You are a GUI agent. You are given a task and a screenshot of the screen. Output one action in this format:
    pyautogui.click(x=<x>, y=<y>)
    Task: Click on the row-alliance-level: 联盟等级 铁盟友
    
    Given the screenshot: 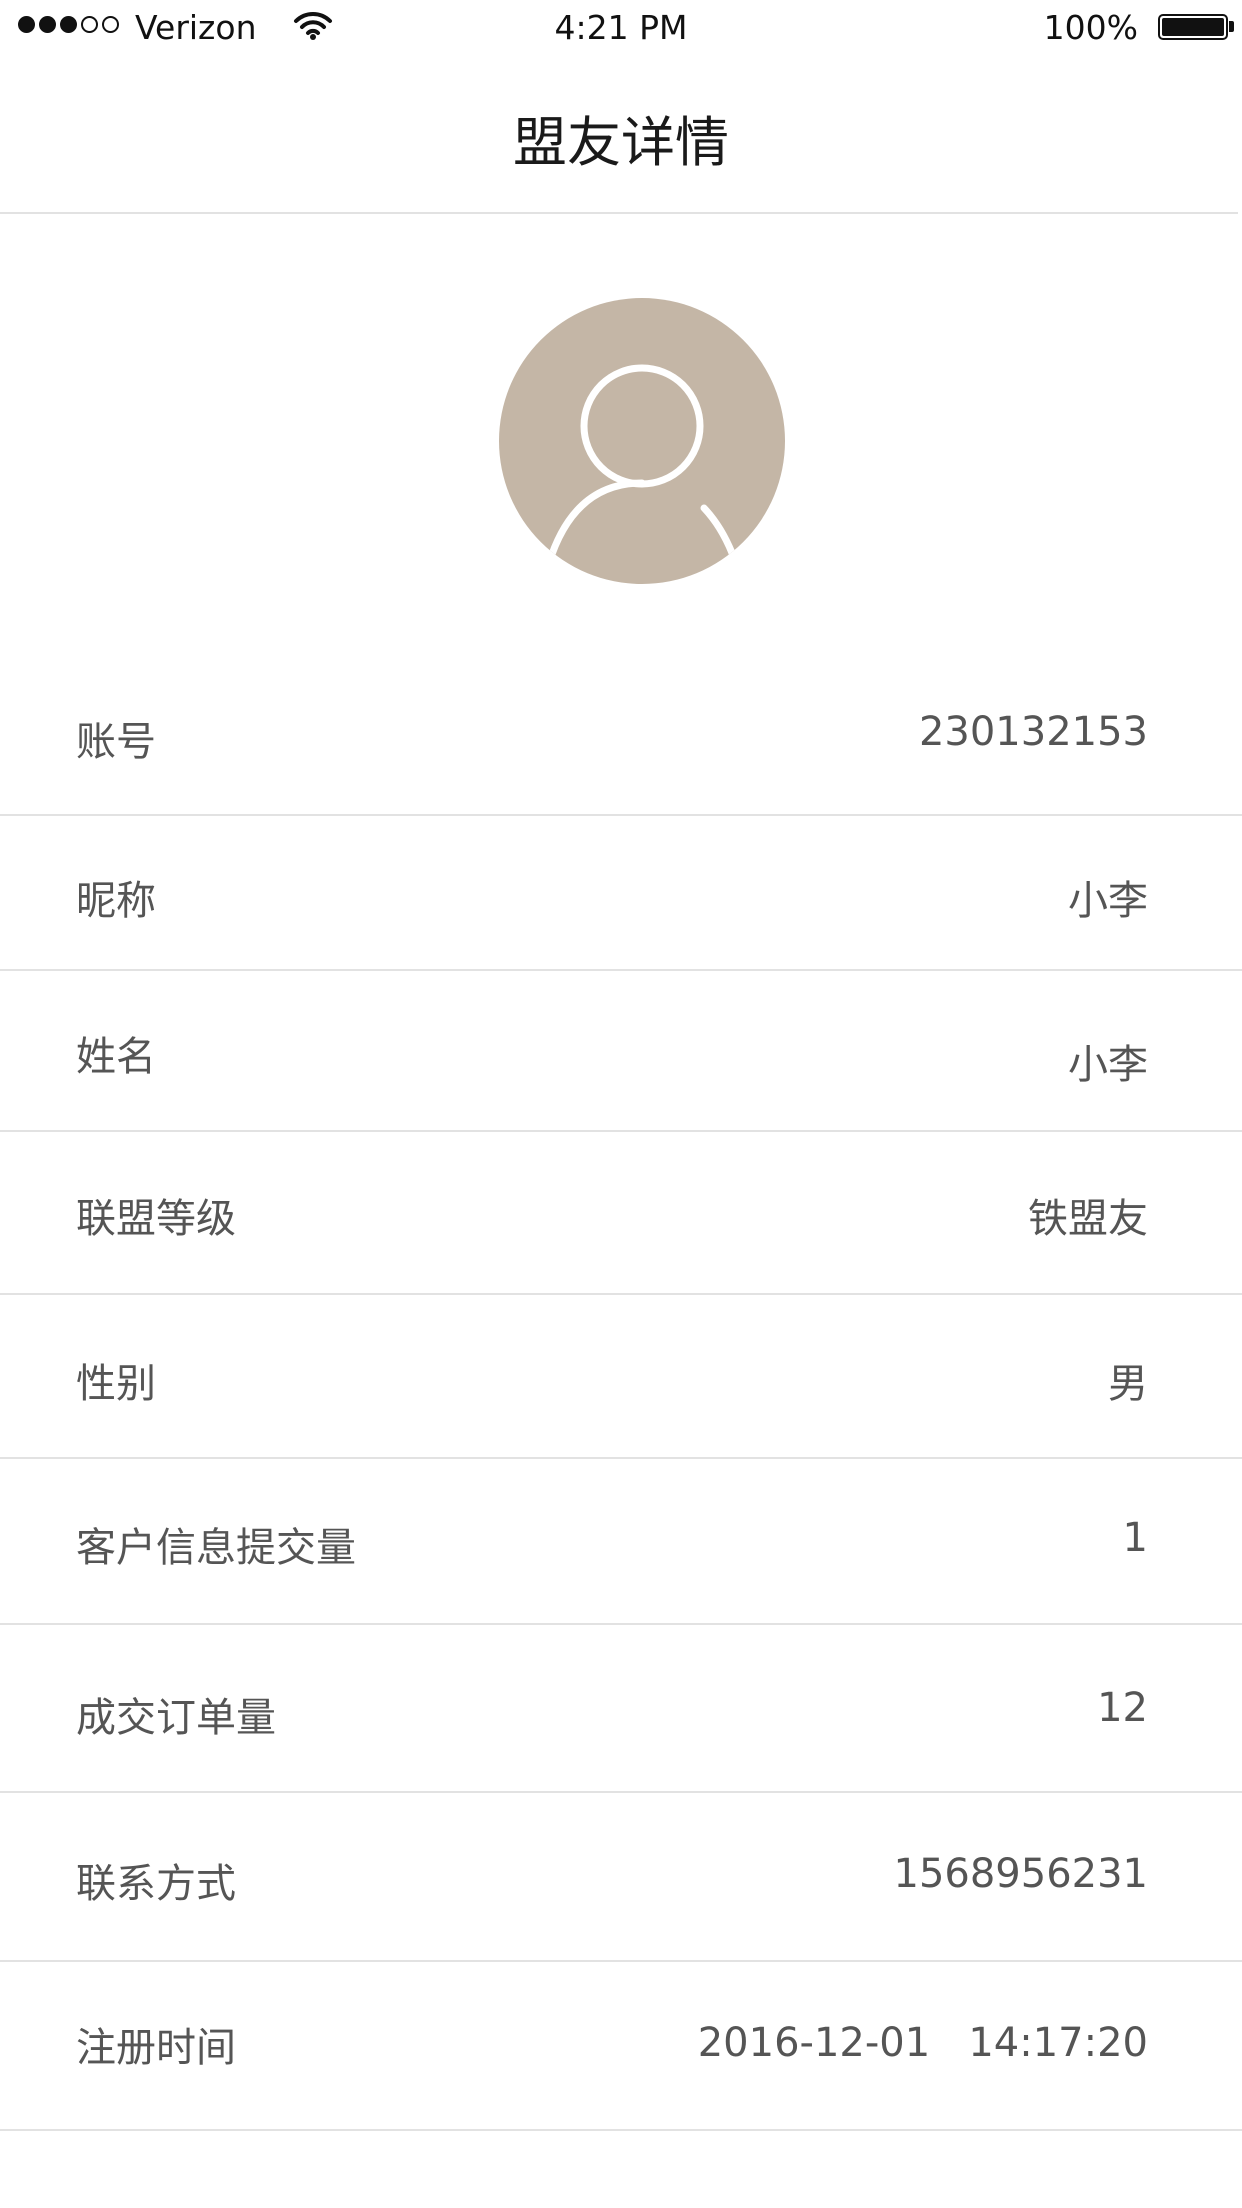 What is the action you would take?
    pyautogui.click(x=621, y=1213)
    